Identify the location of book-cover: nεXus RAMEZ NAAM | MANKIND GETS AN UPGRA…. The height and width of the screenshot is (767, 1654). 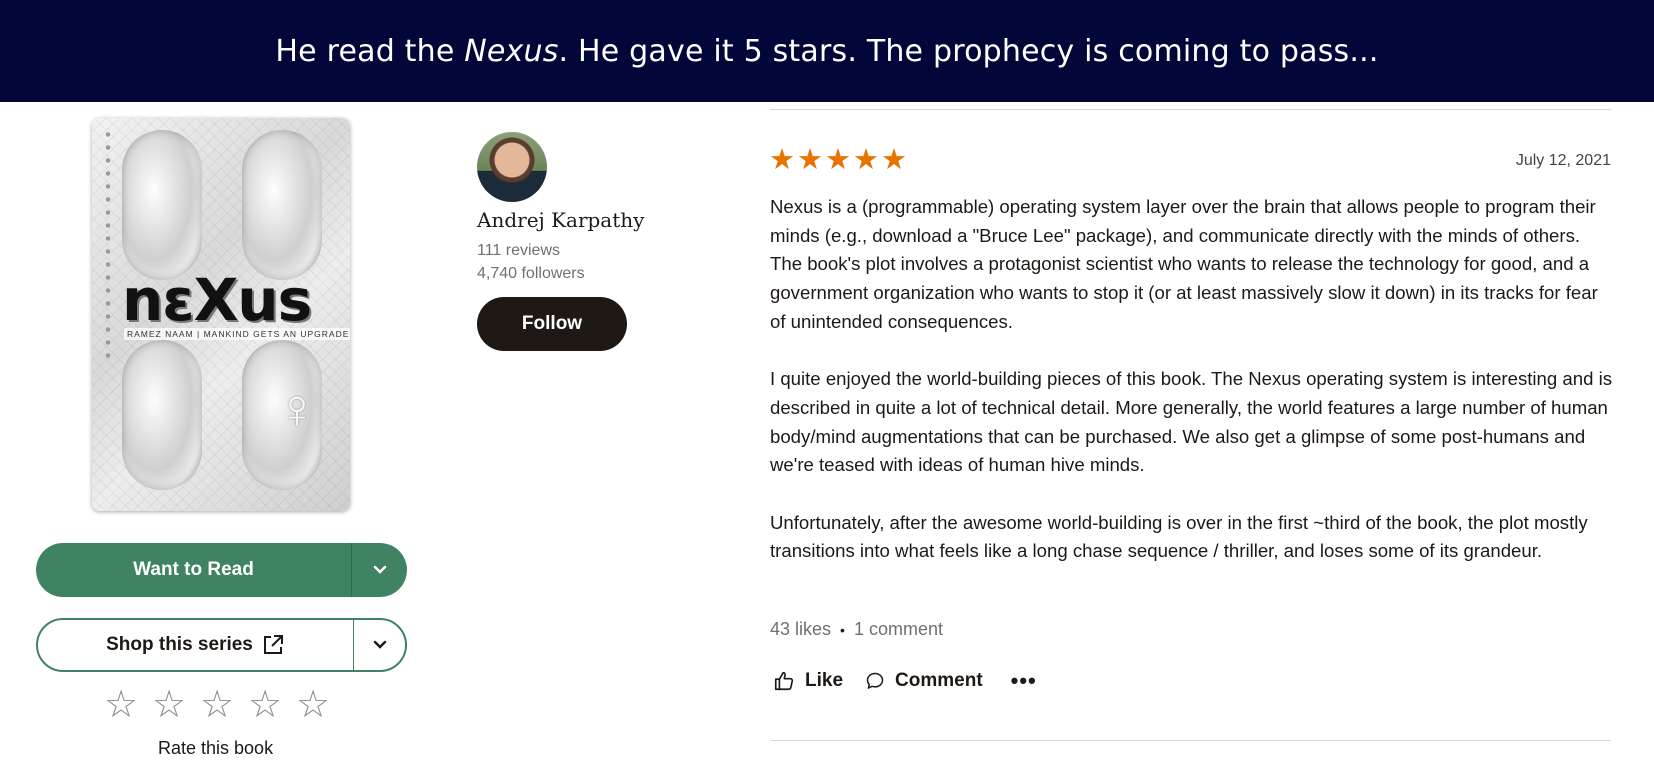
(221, 314).